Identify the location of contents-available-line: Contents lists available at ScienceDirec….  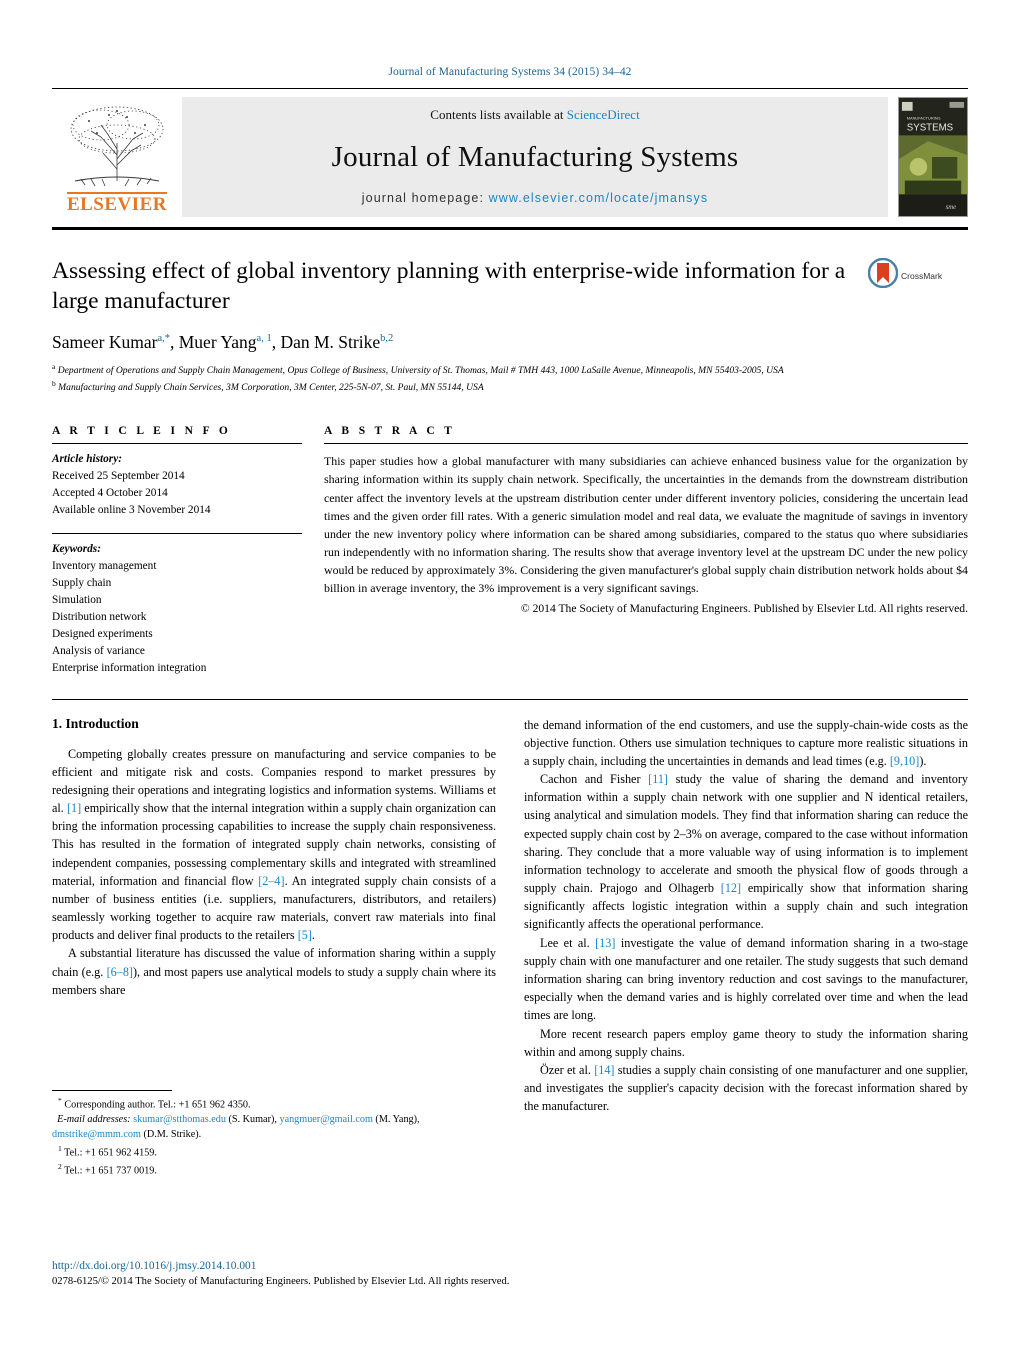
(534, 115).